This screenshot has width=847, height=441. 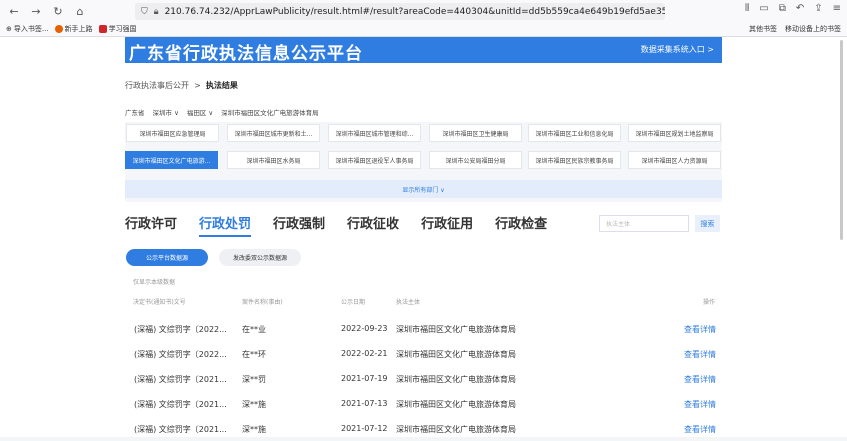 What do you see at coordinates (225, 225) in the screenshot?
I see `tab-penalty: 行政处罚` at bounding box center [225, 225].